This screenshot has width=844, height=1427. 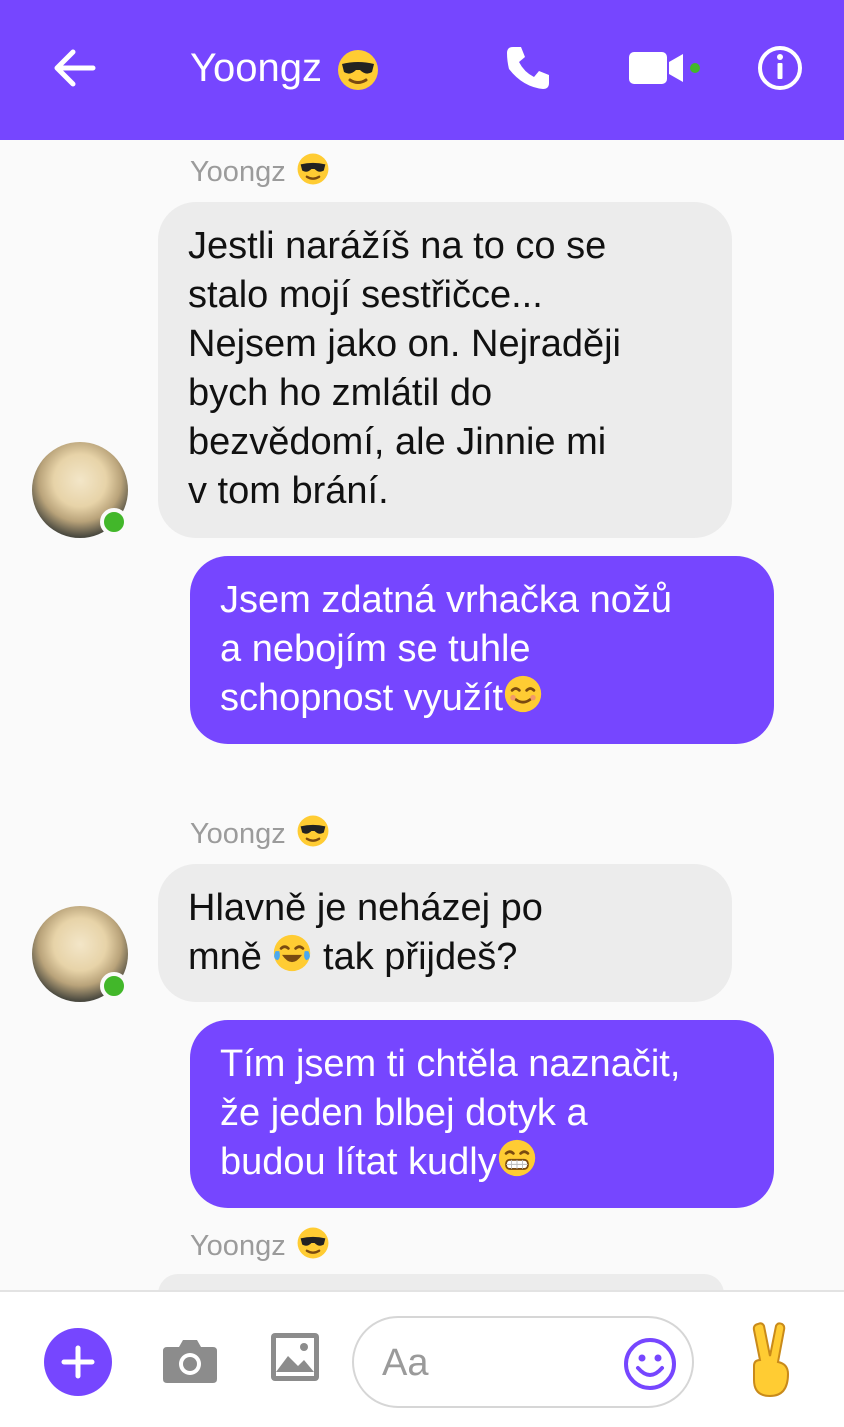 I want to click on message-line: mně tak přijdeš?, so click(x=445, y=959).